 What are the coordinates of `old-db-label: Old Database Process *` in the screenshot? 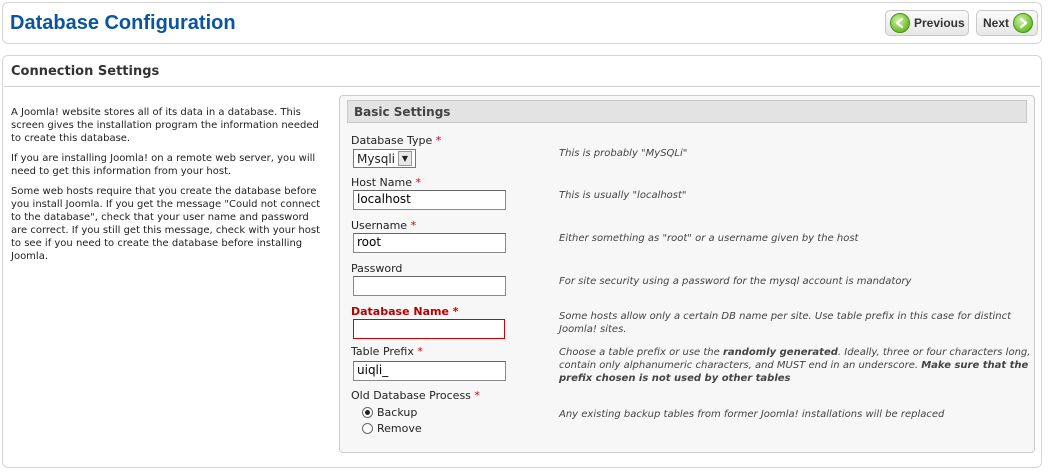 It's located at (415, 395).